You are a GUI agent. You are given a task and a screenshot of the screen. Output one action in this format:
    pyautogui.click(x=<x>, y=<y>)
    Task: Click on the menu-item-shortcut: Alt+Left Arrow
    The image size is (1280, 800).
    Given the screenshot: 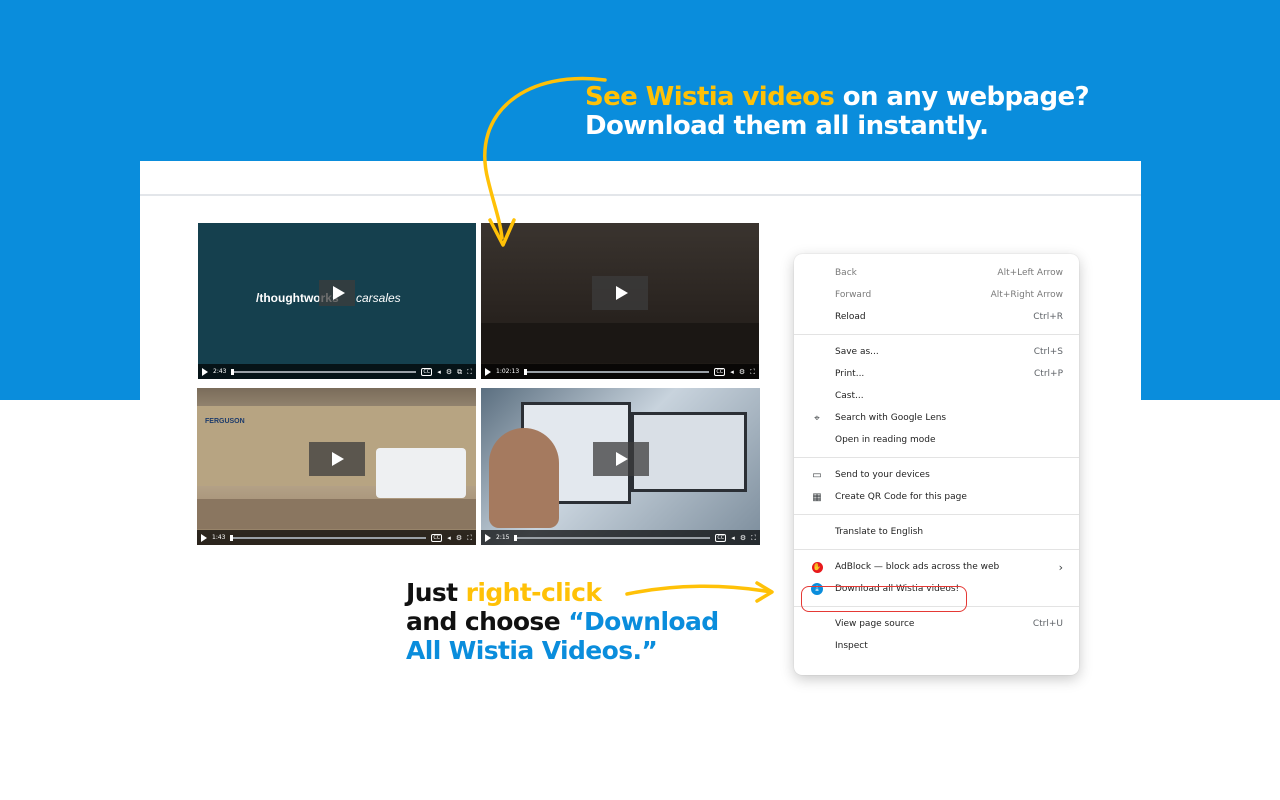 What is the action you would take?
    pyautogui.click(x=1030, y=273)
    